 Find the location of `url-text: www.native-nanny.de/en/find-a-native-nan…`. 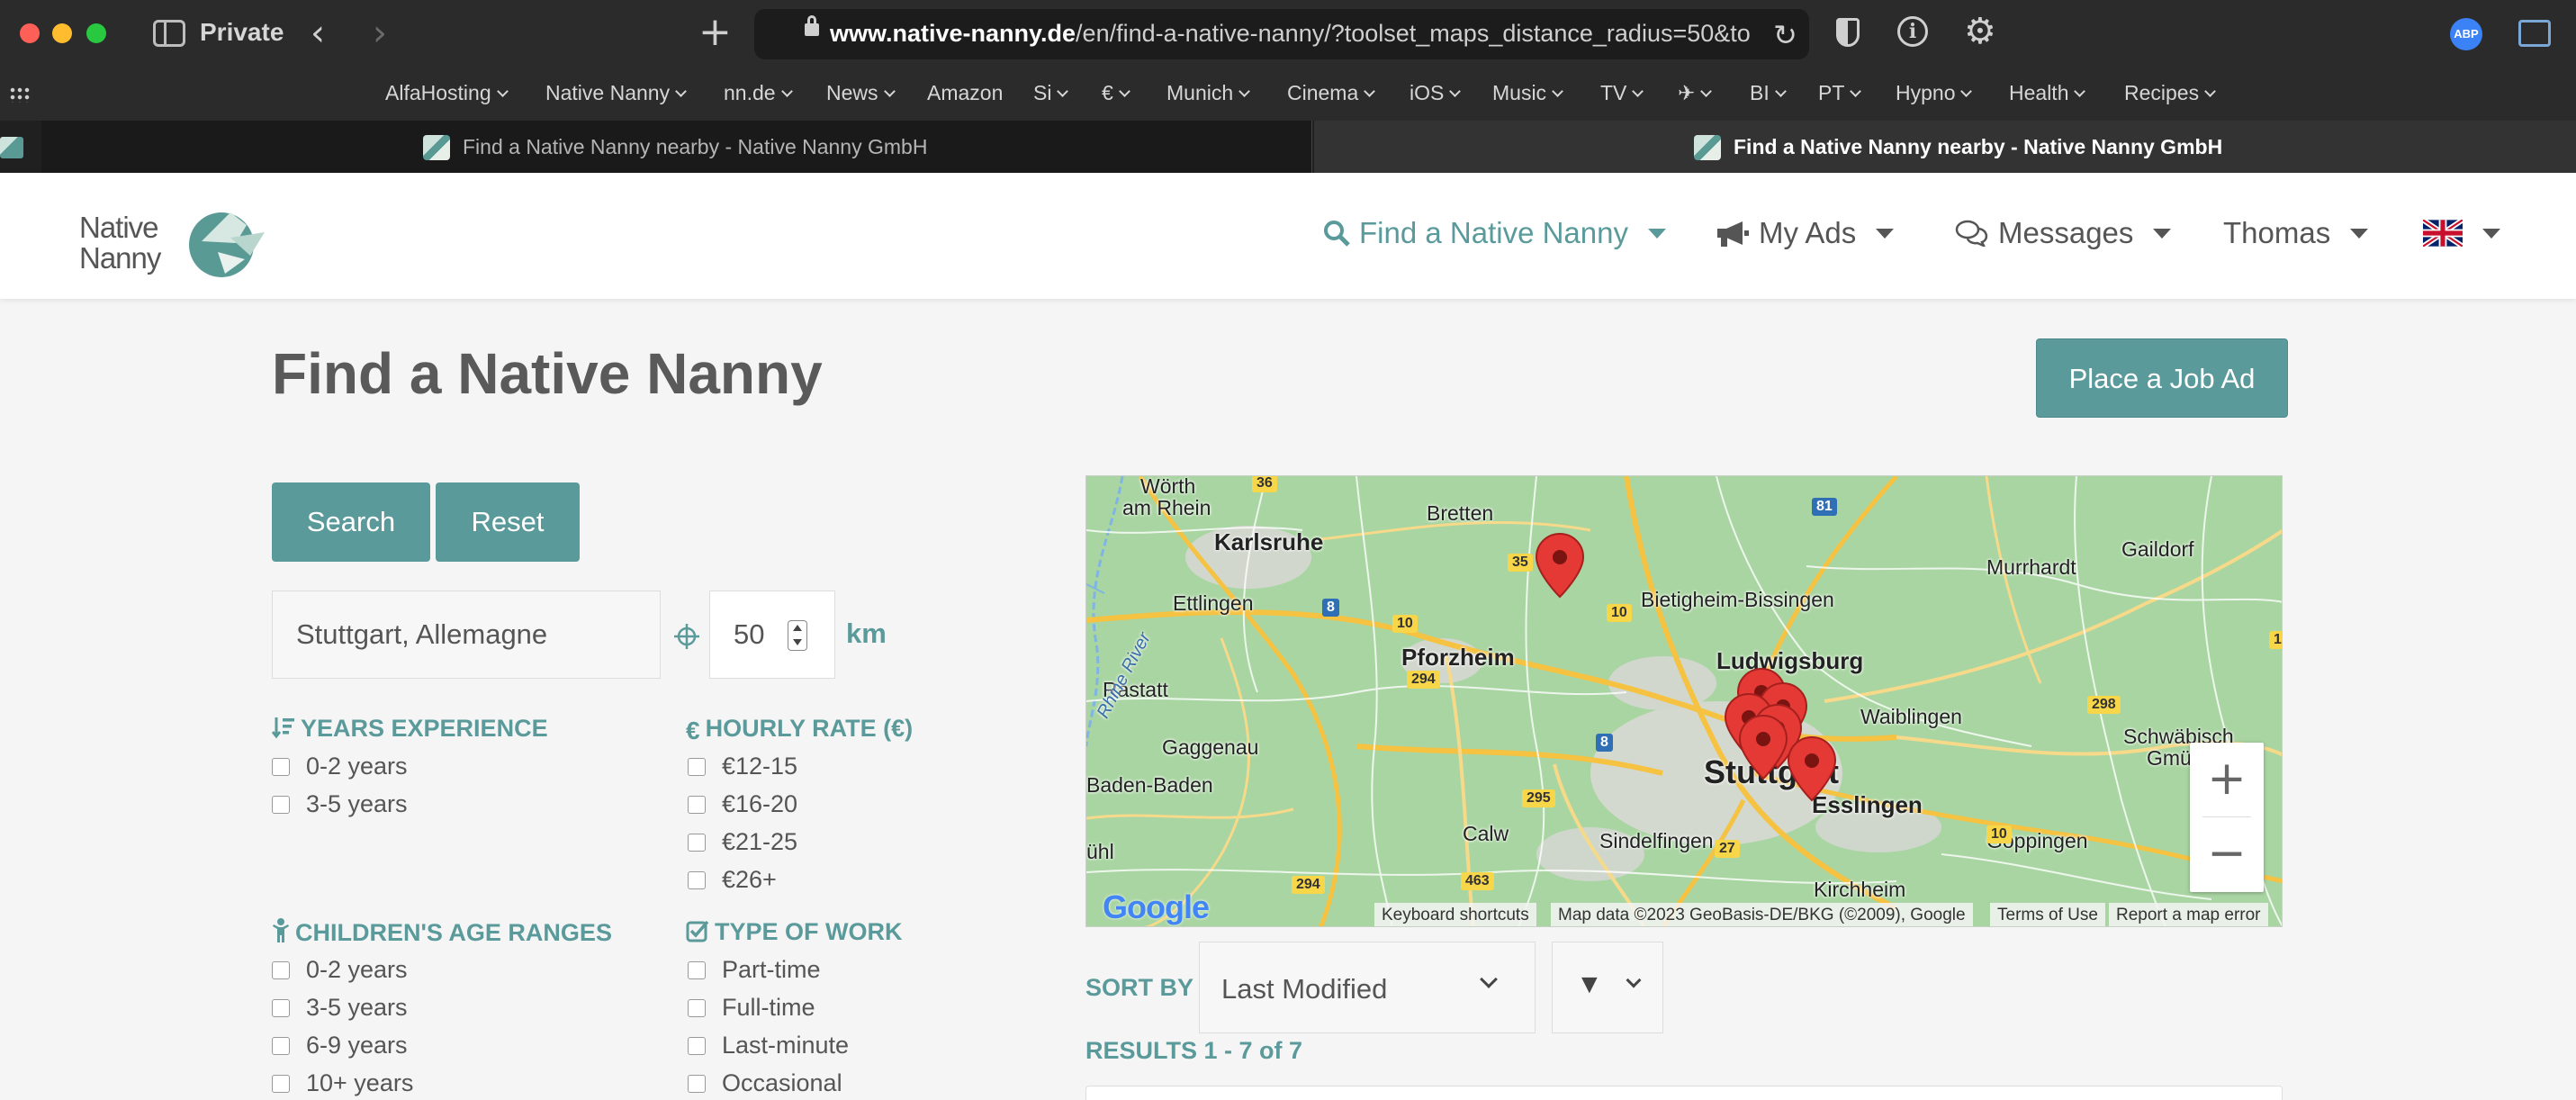

url-text: www.native-nanny.de/en/find-a-native-nan… is located at coordinates (1302, 34).